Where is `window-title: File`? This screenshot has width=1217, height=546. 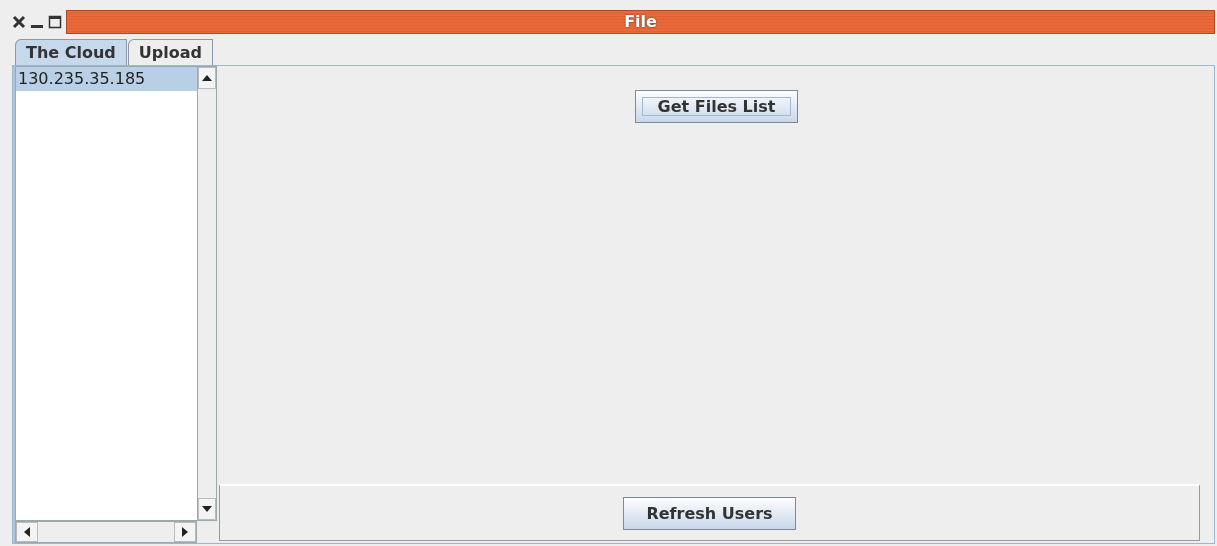
window-title: File is located at coordinates (640, 22).